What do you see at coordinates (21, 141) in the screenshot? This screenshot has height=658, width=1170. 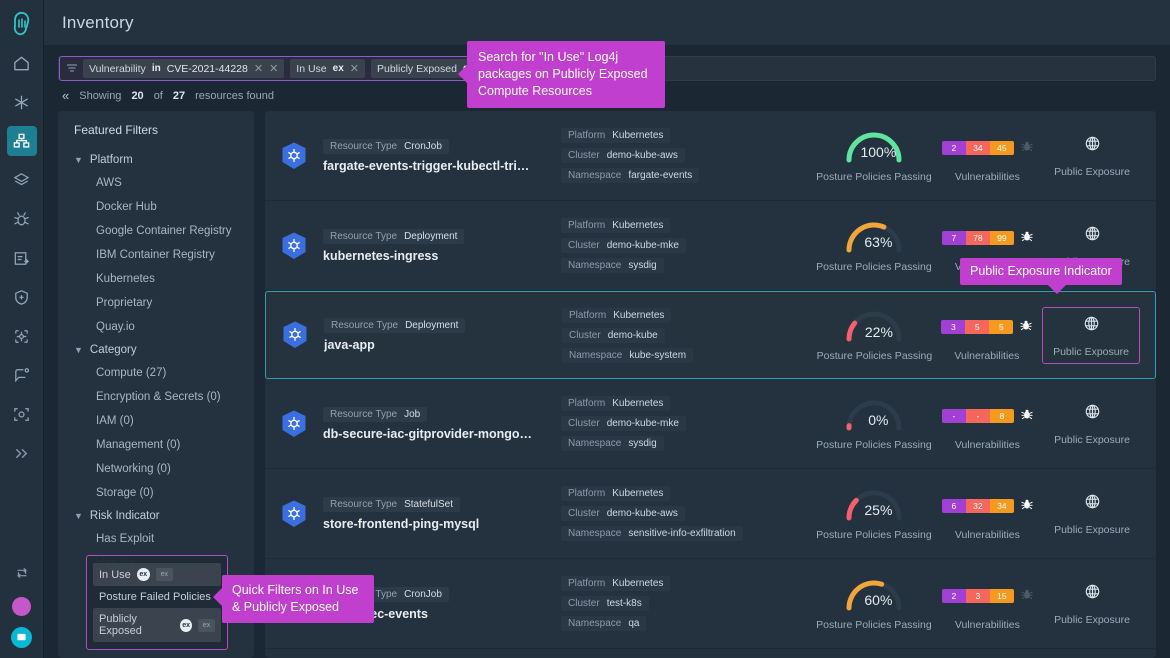 I see `rail-item-inventory` at bounding box center [21, 141].